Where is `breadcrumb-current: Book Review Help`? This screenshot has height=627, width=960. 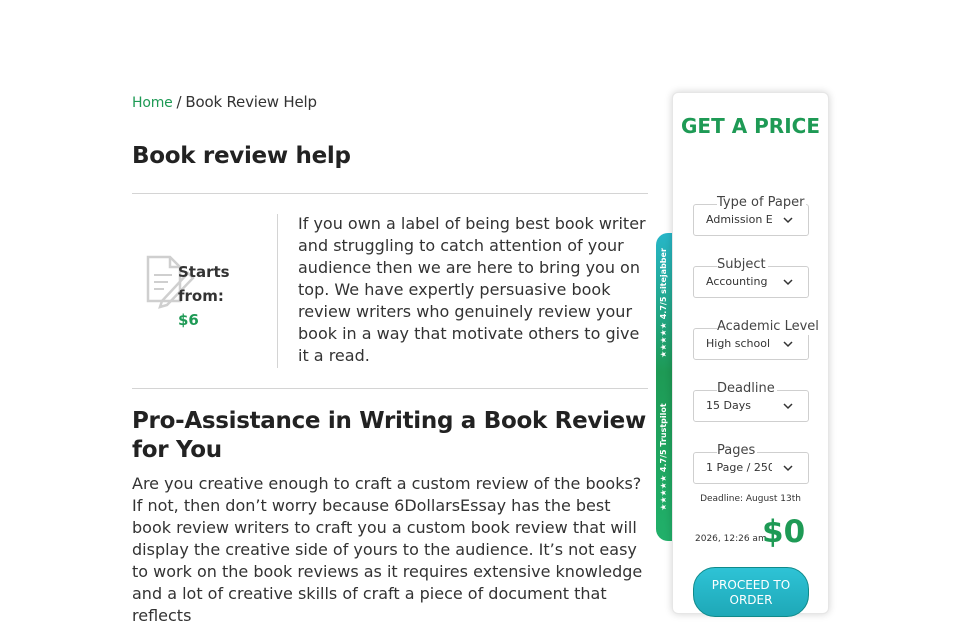
breadcrumb-current: Book Review Help is located at coordinates (251, 102).